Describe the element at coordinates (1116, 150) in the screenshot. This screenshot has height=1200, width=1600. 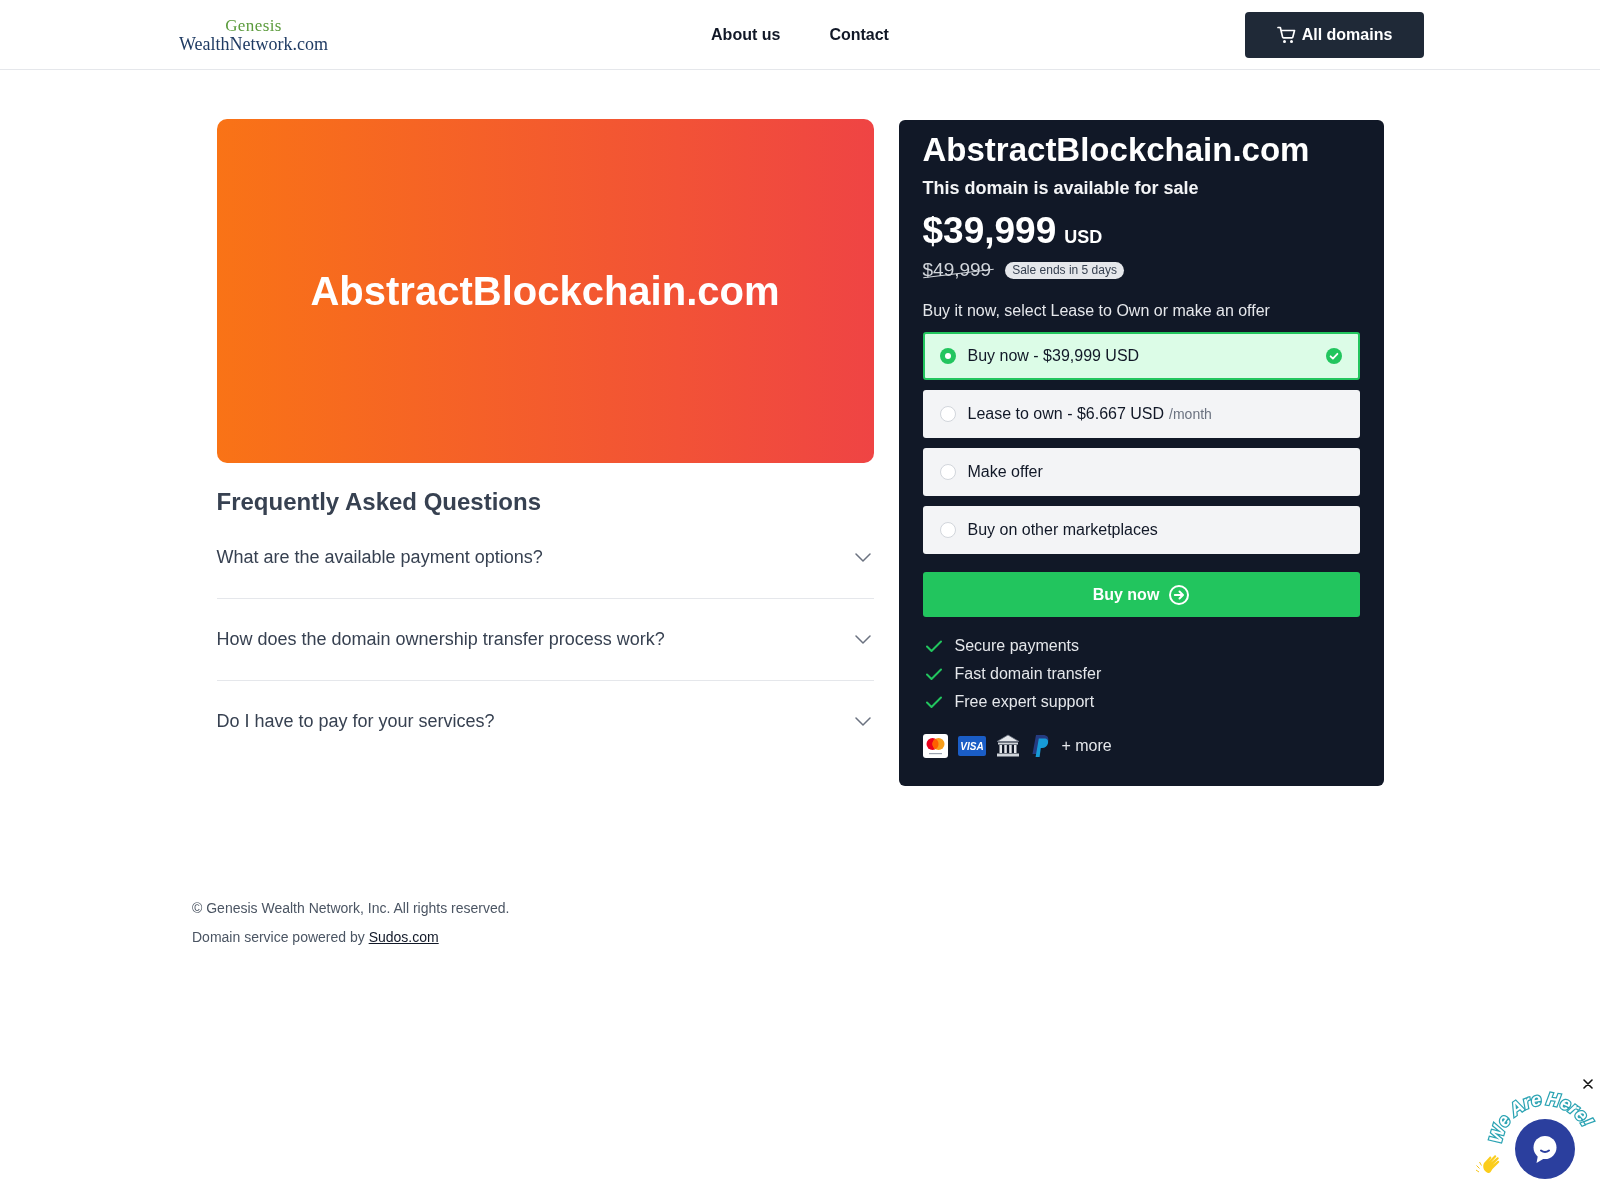
I see `domain-title: AbstractBlockchain.com` at that location.